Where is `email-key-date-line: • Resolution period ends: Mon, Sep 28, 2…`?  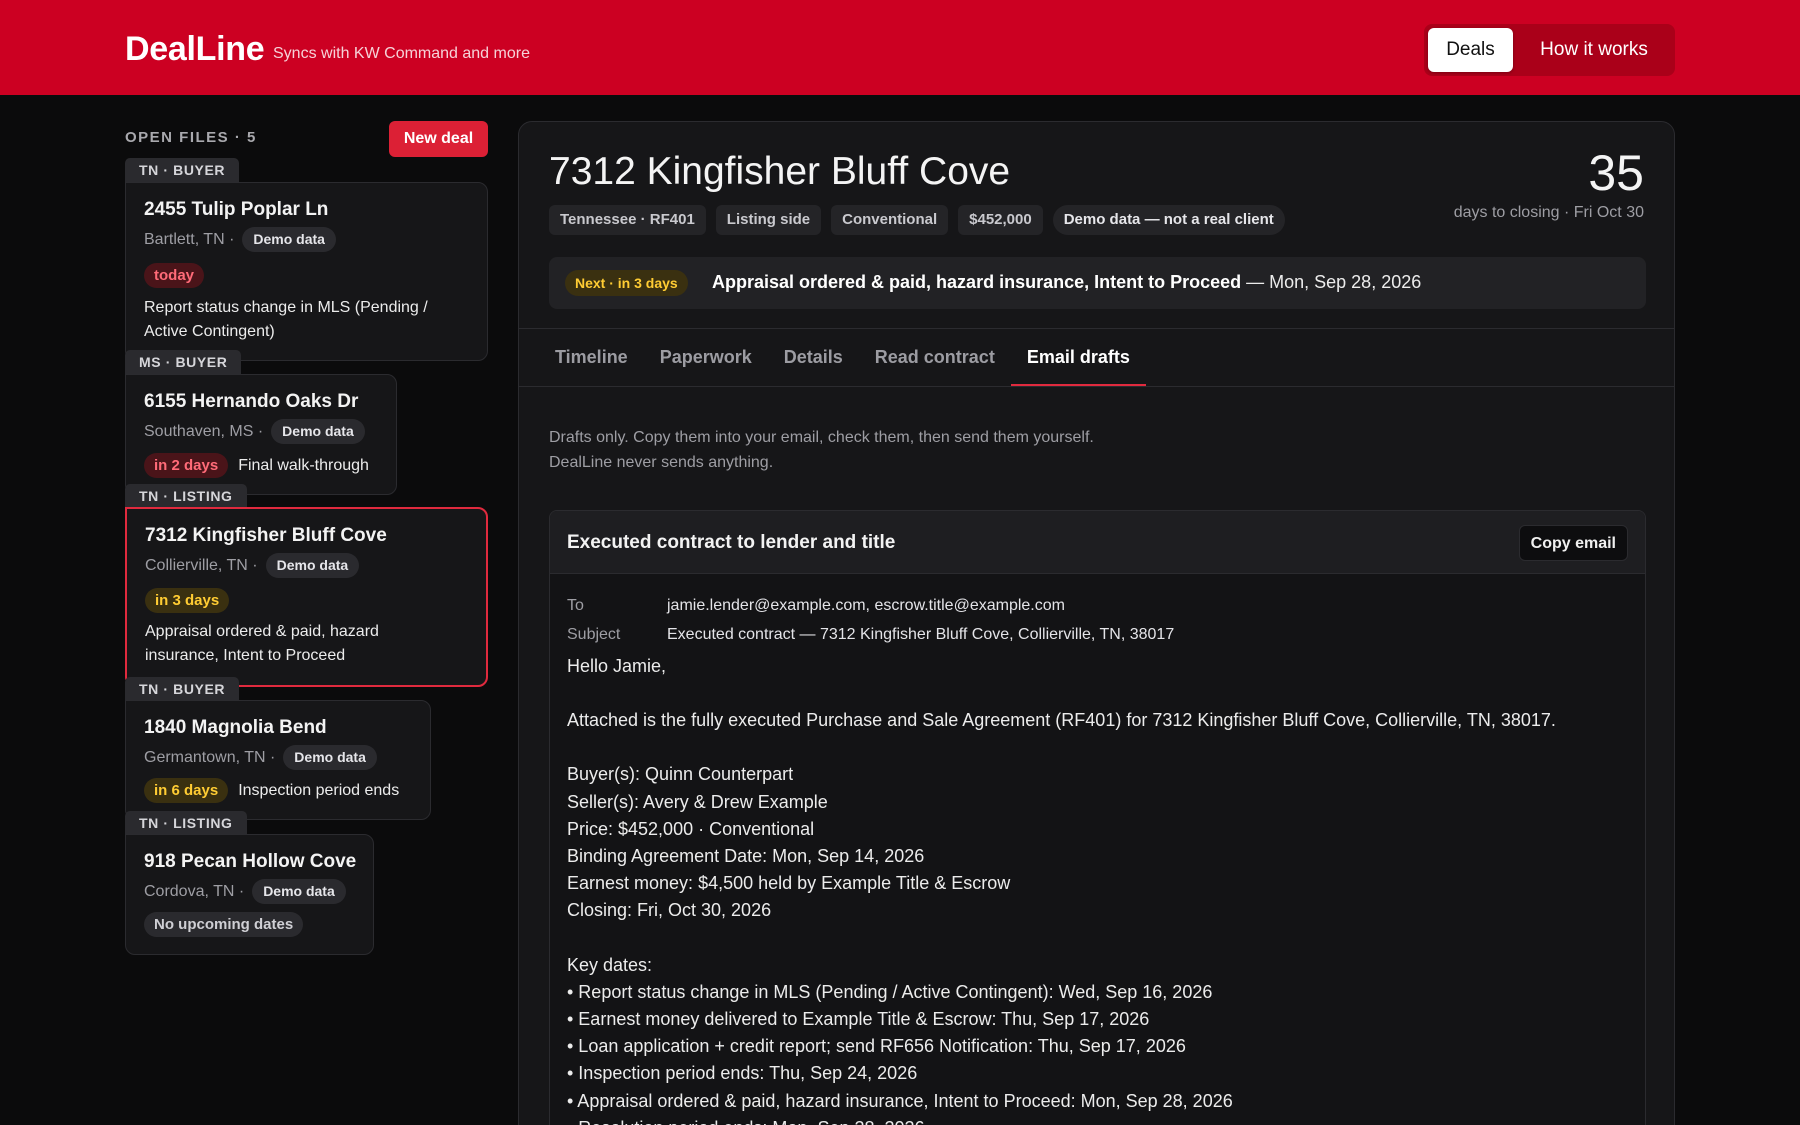
email-key-date-line: • Resolution period ends: Mon, Sep 28, 2… is located at coordinates (1097, 1120).